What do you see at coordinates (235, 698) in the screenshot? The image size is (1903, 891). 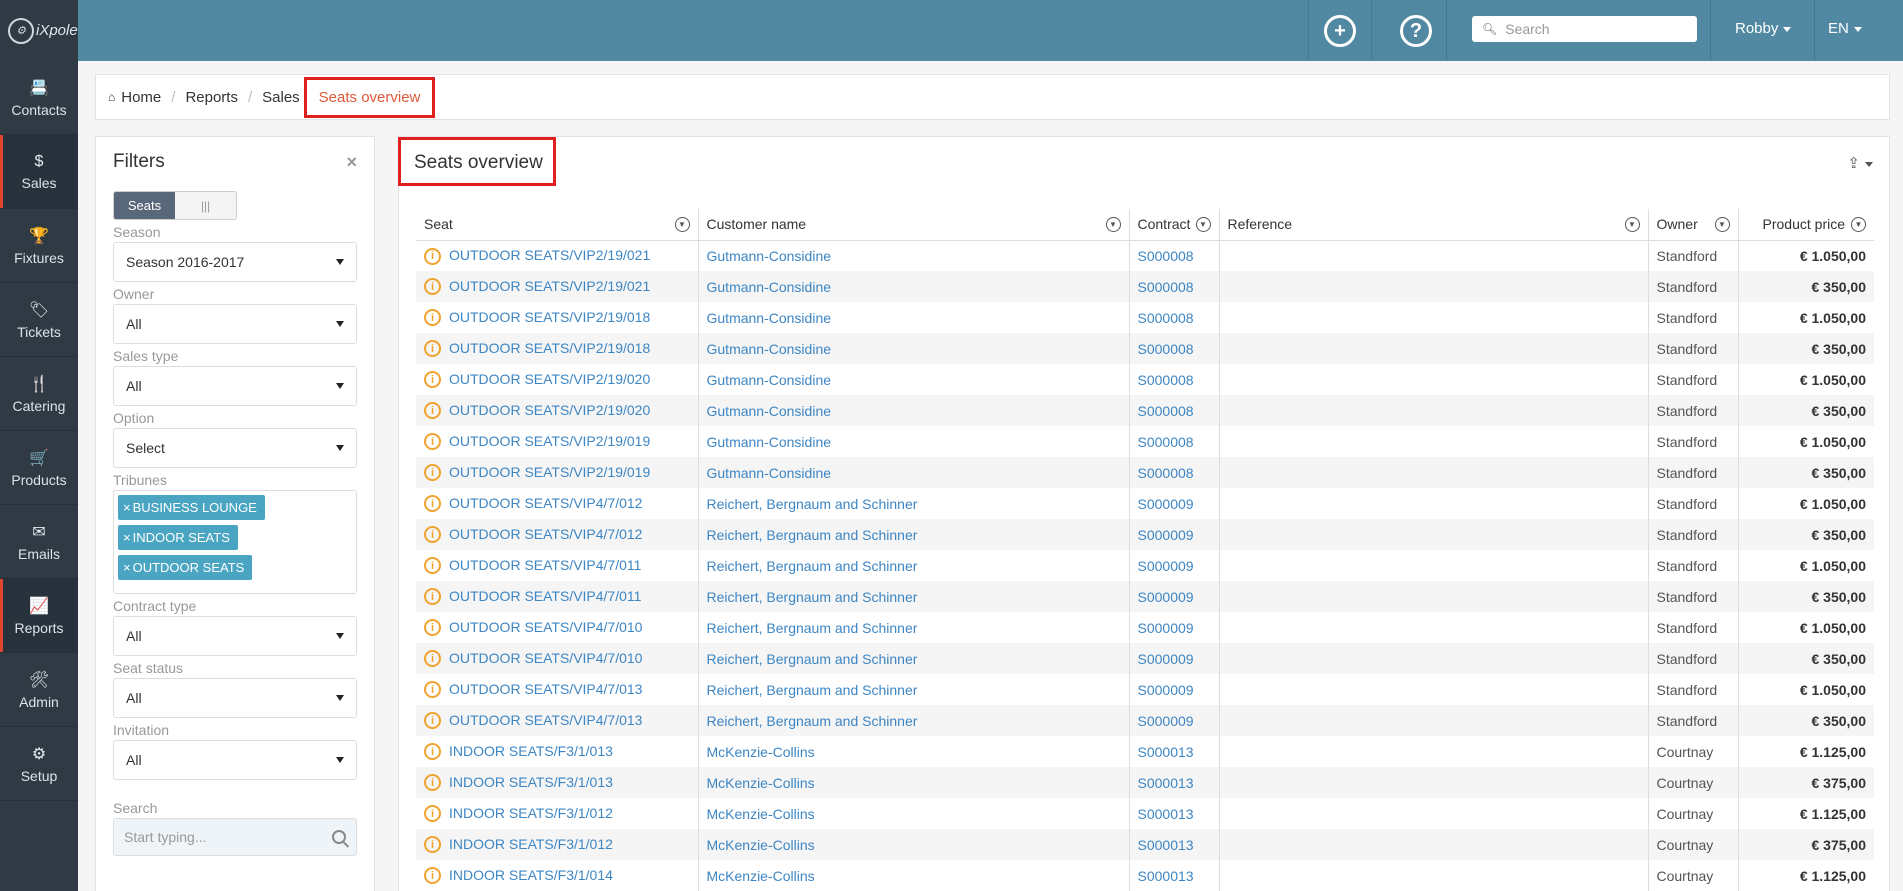 I see `seat-status-select: All` at bounding box center [235, 698].